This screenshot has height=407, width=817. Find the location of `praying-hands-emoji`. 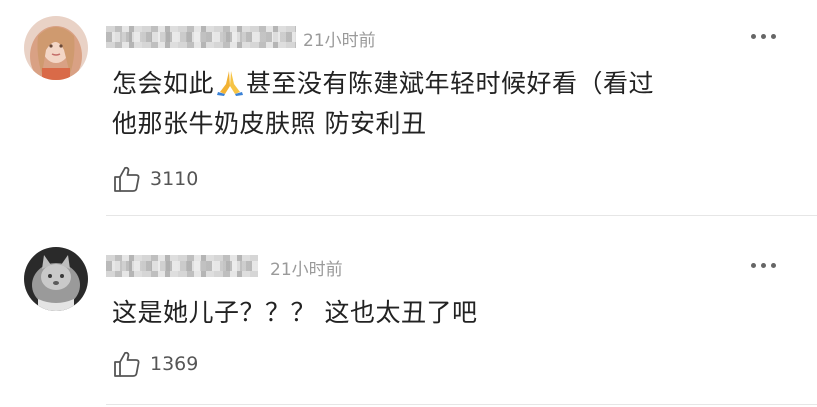

praying-hands-emoji is located at coordinates (230, 83).